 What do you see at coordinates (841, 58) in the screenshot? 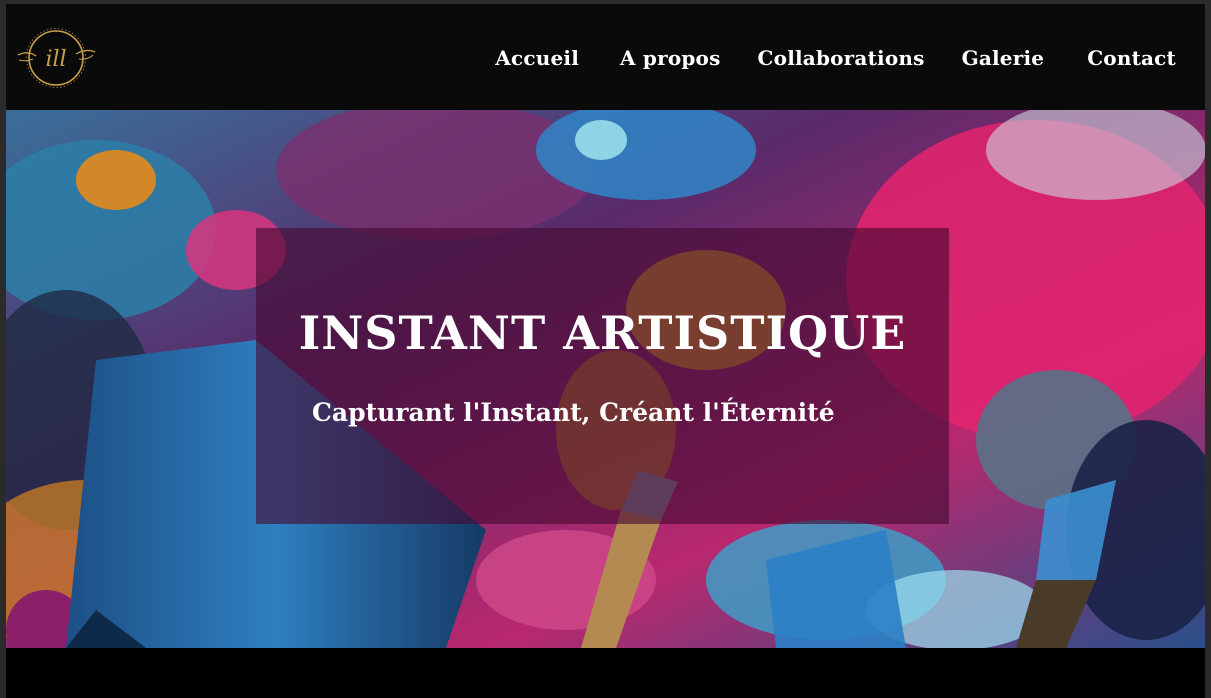
I see `nav-item-collaborations: Collaborations` at bounding box center [841, 58].